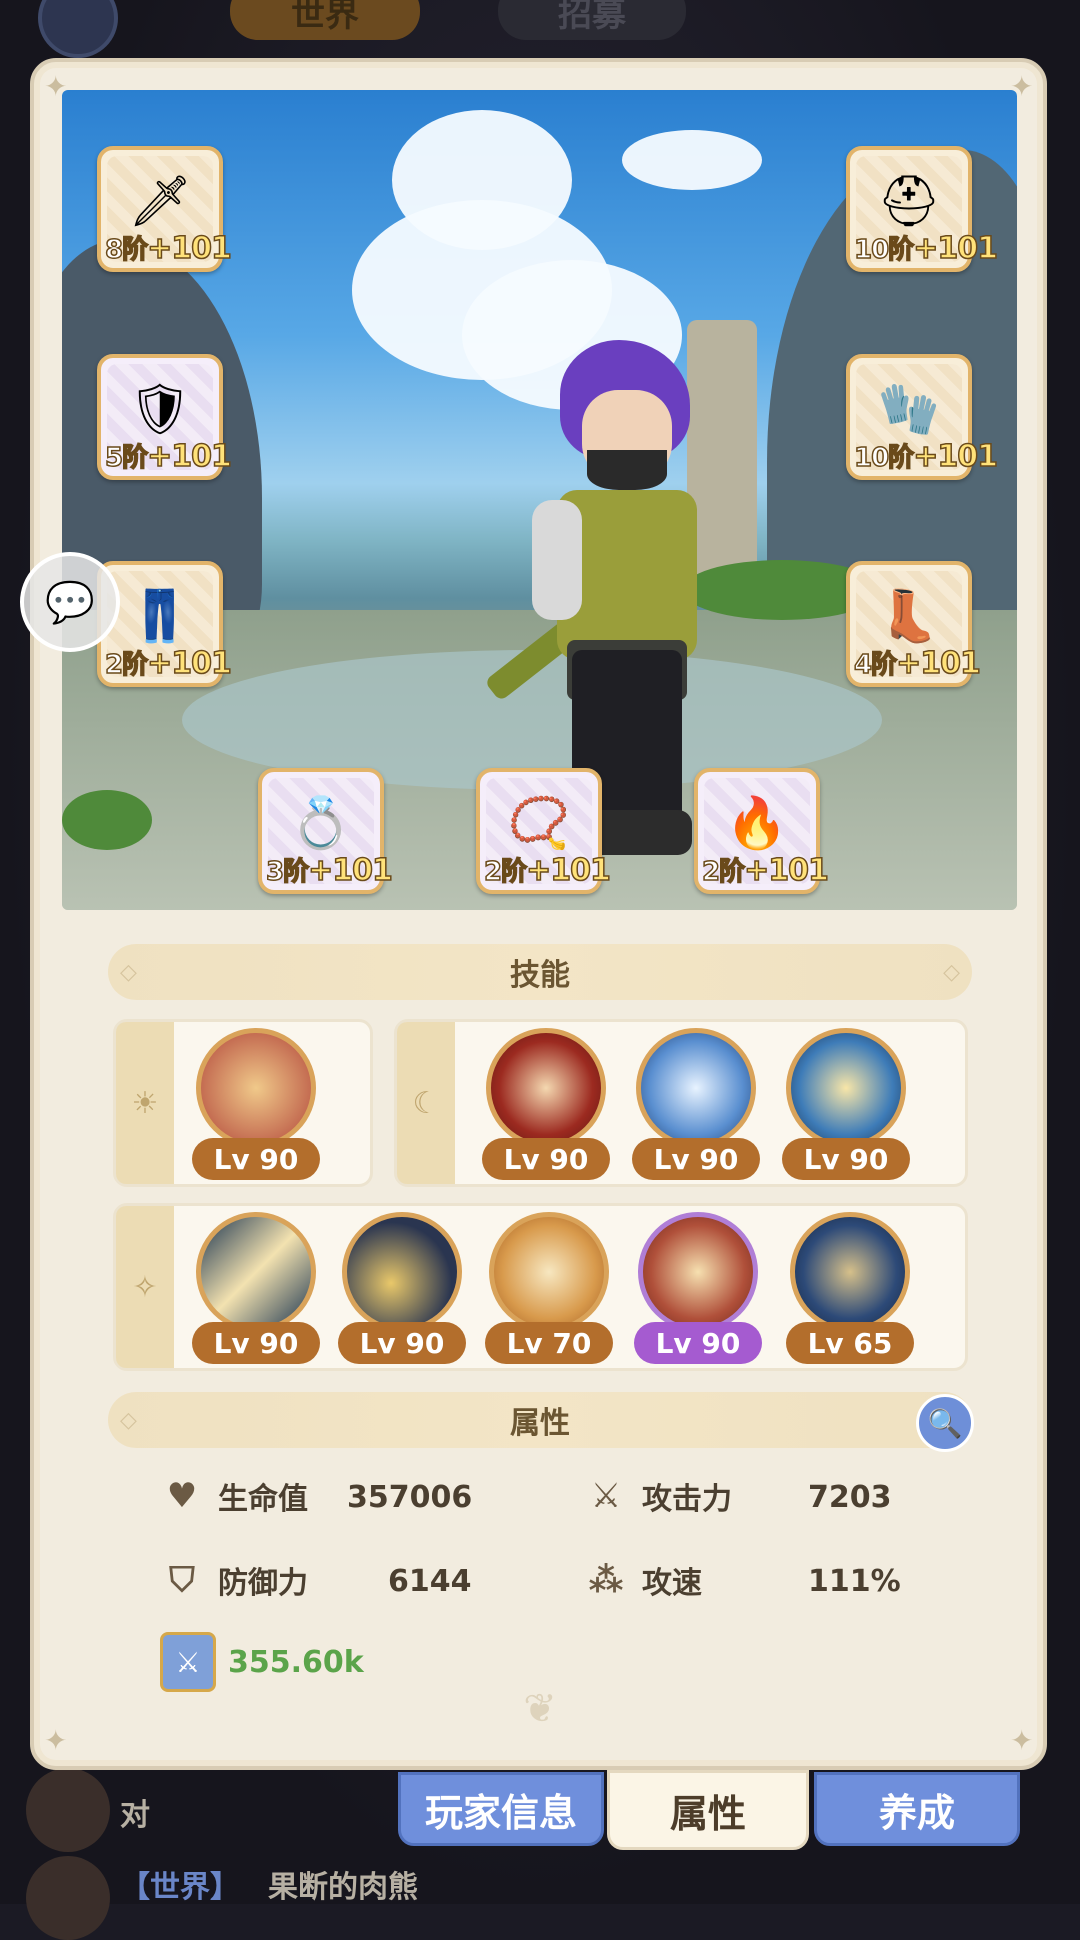 The width and height of the screenshot is (1080, 1940). I want to click on attr-atk-label: 攻击力, so click(687, 1499).